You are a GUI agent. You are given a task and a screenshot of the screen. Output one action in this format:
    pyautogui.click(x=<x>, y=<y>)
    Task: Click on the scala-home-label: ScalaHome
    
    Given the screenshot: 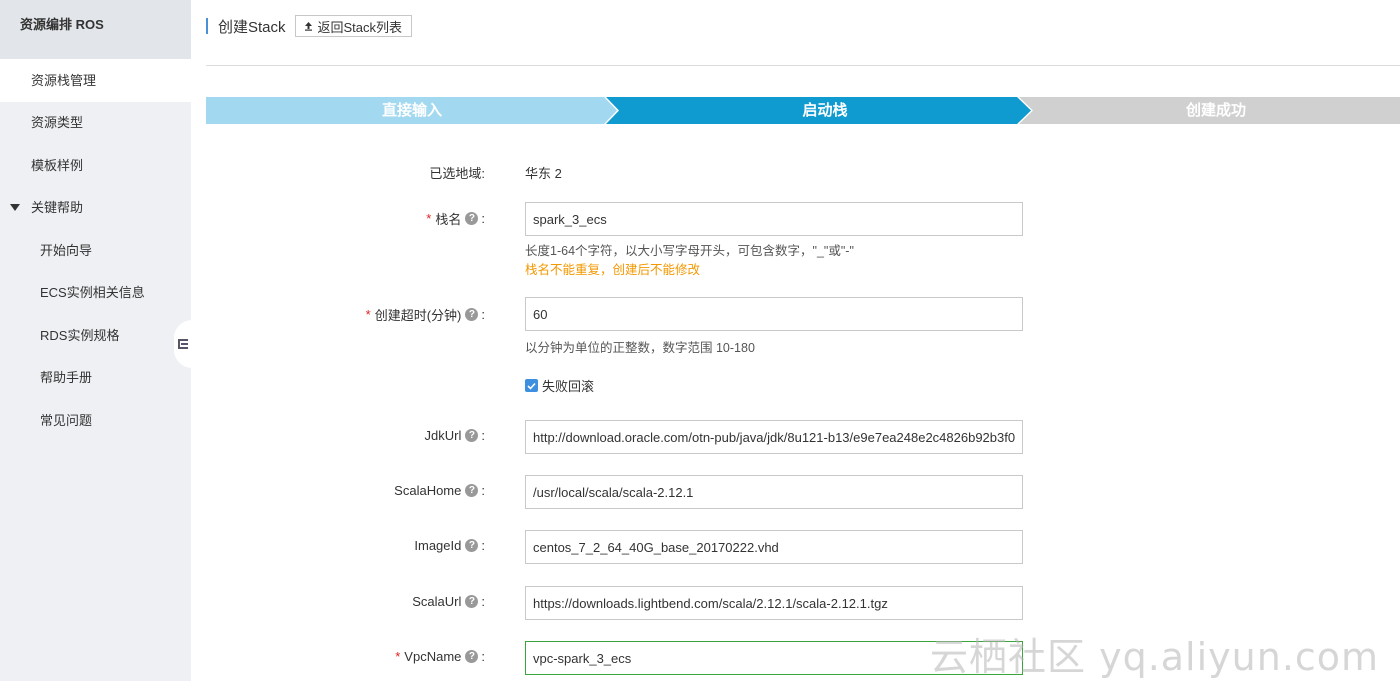 What is the action you would take?
    pyautogui.click(x=428, y=490)
    